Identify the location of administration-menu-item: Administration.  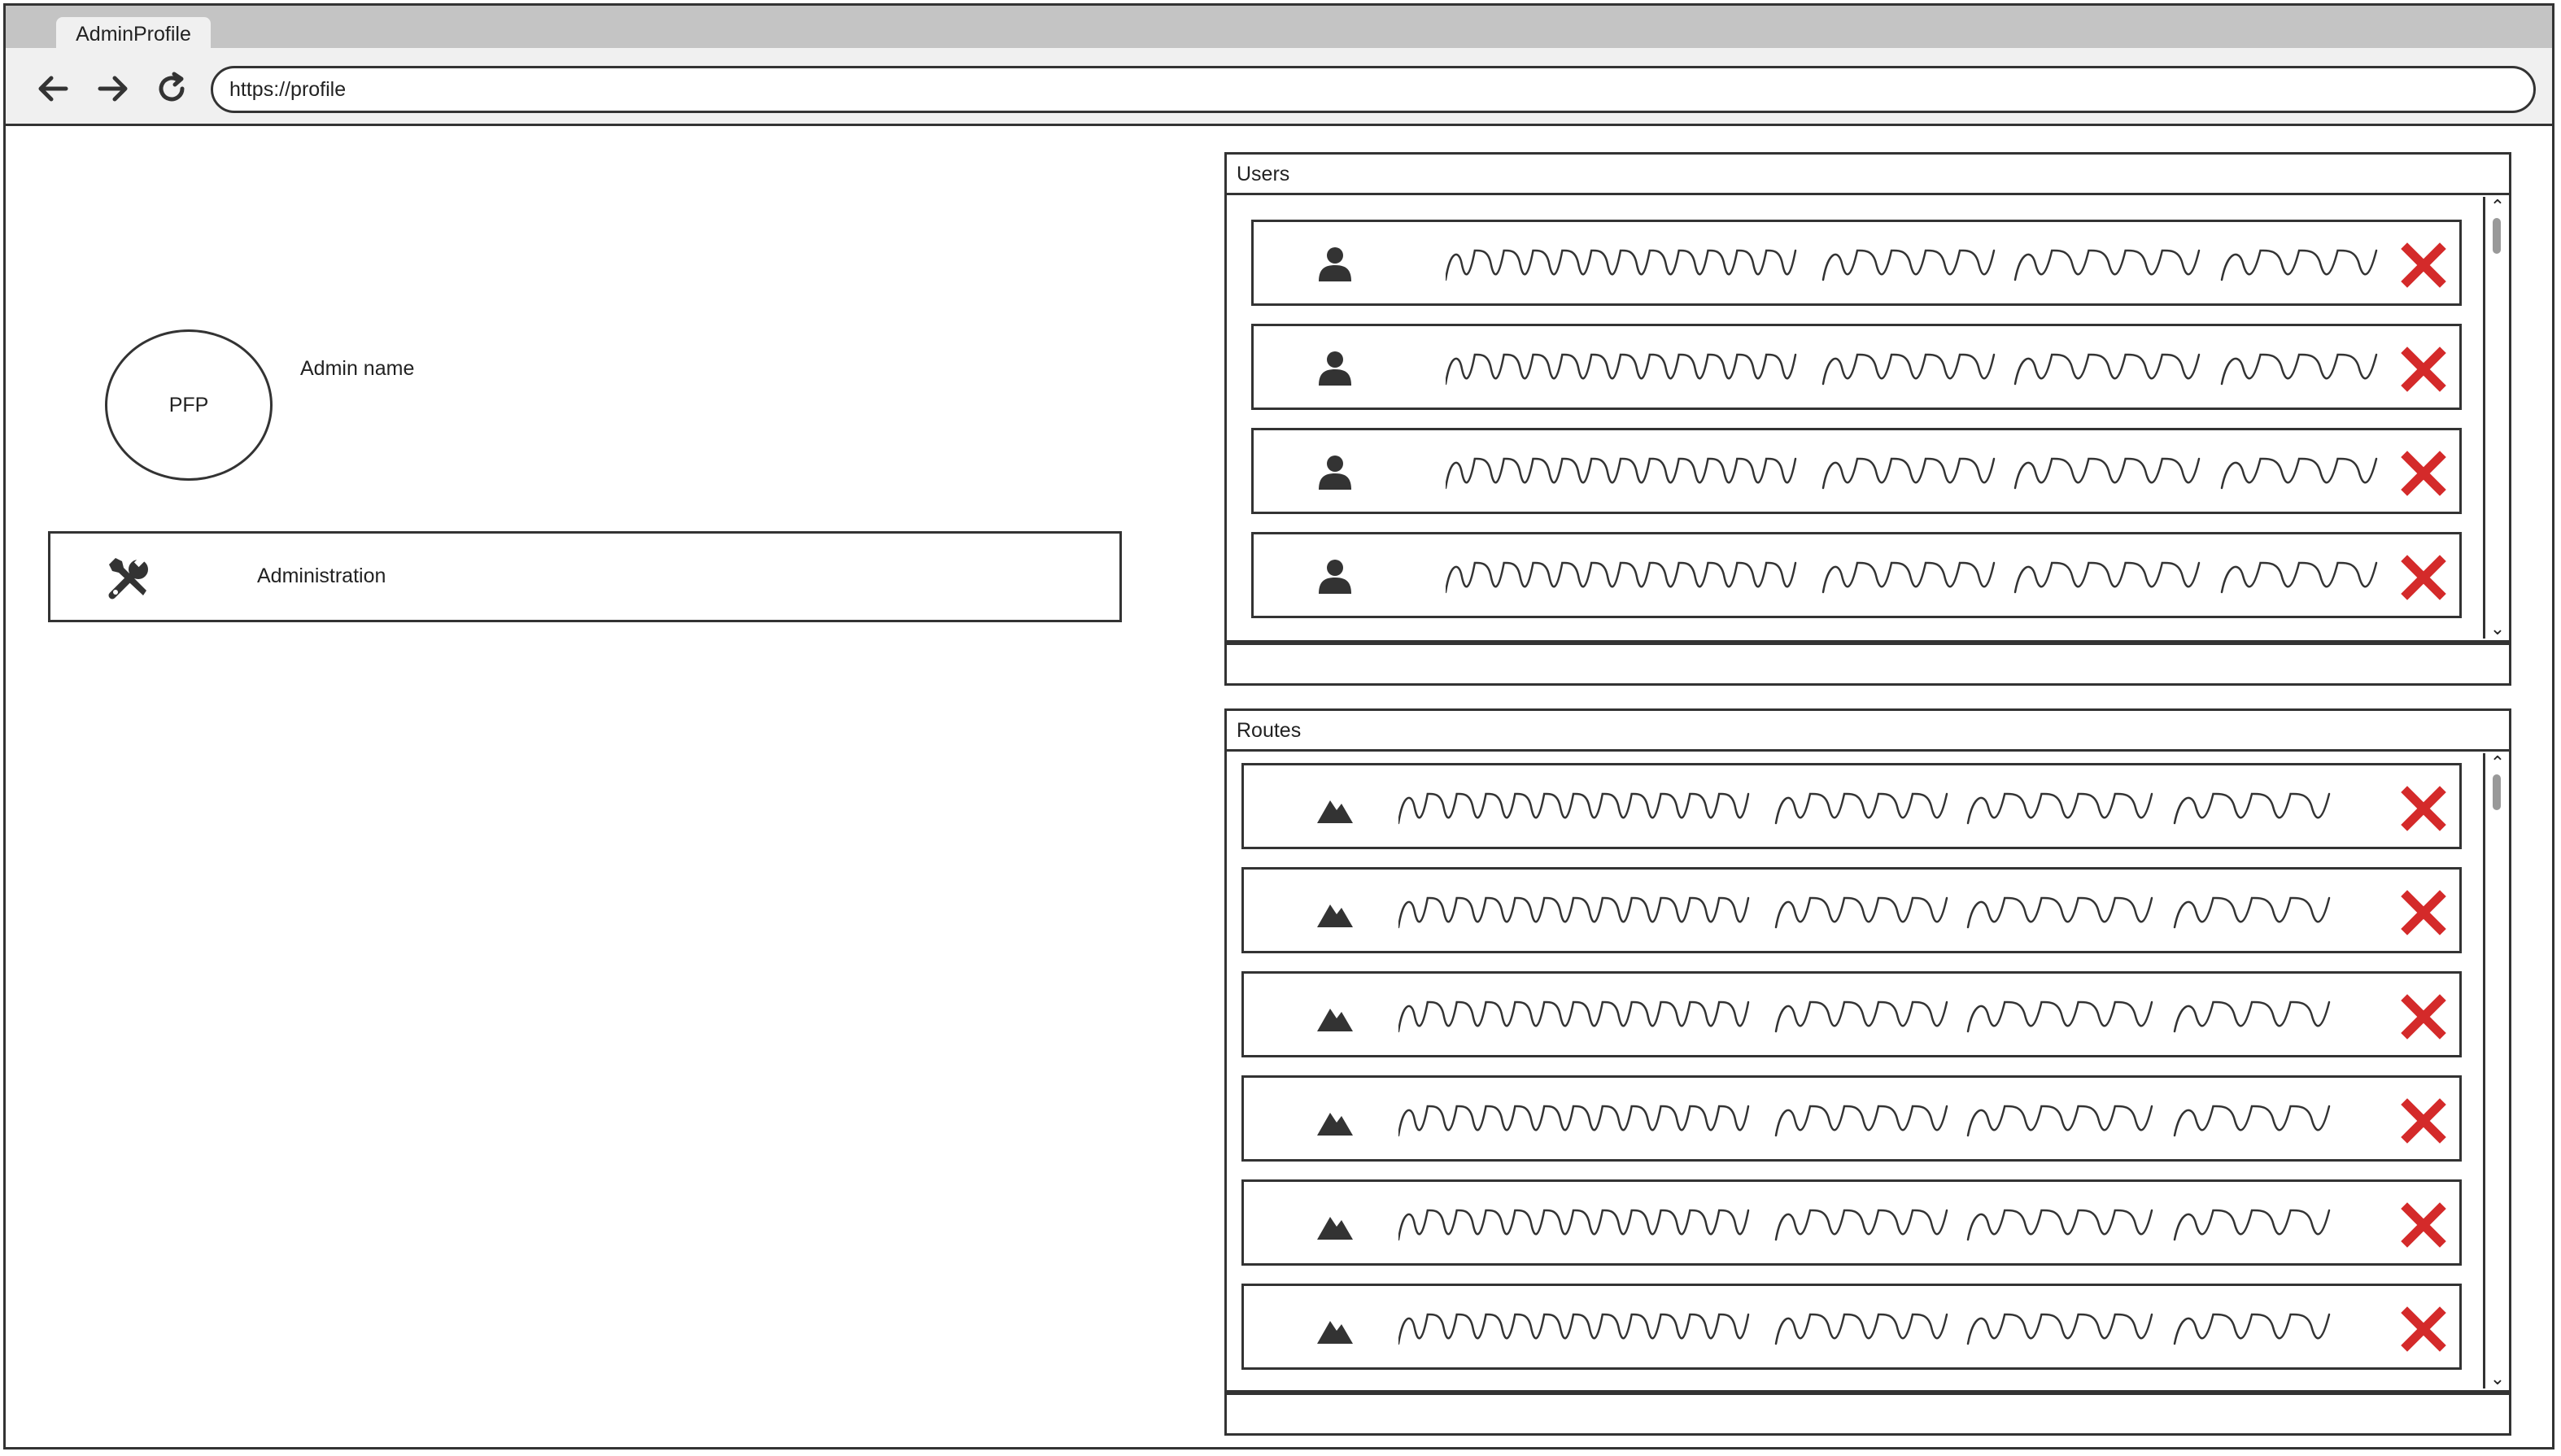
(585, 577).